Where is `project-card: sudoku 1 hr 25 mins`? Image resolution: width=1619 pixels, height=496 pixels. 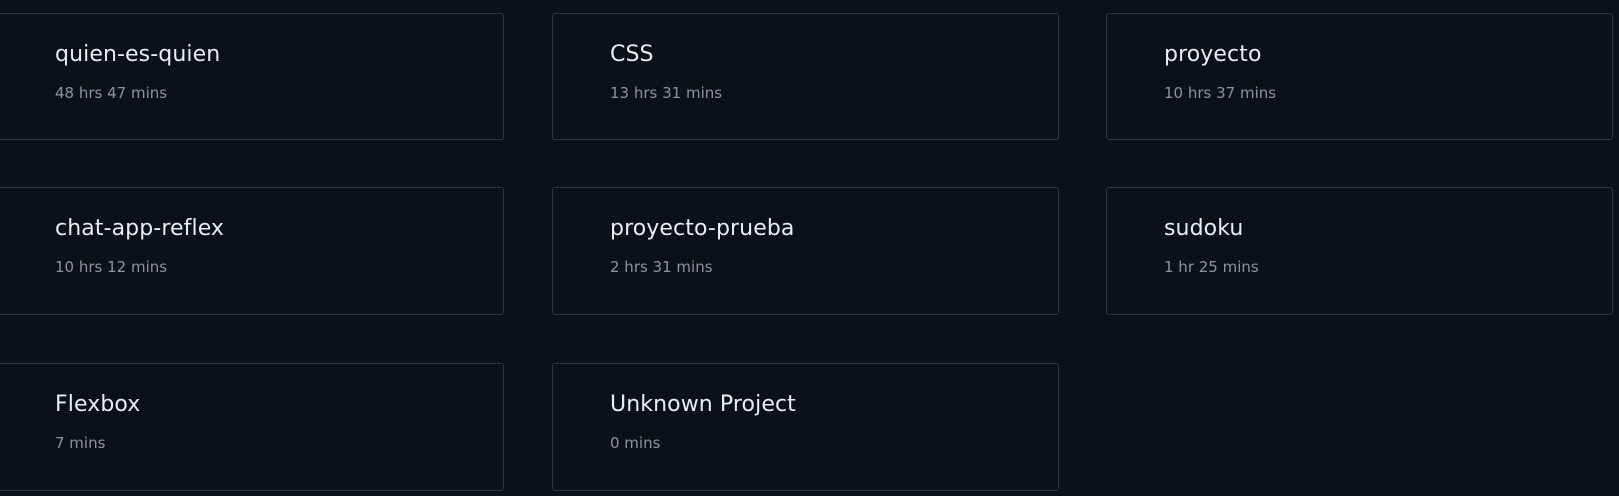
project-card: sudoku 1 hr 25 mins is located at coordinates (1359, 251).